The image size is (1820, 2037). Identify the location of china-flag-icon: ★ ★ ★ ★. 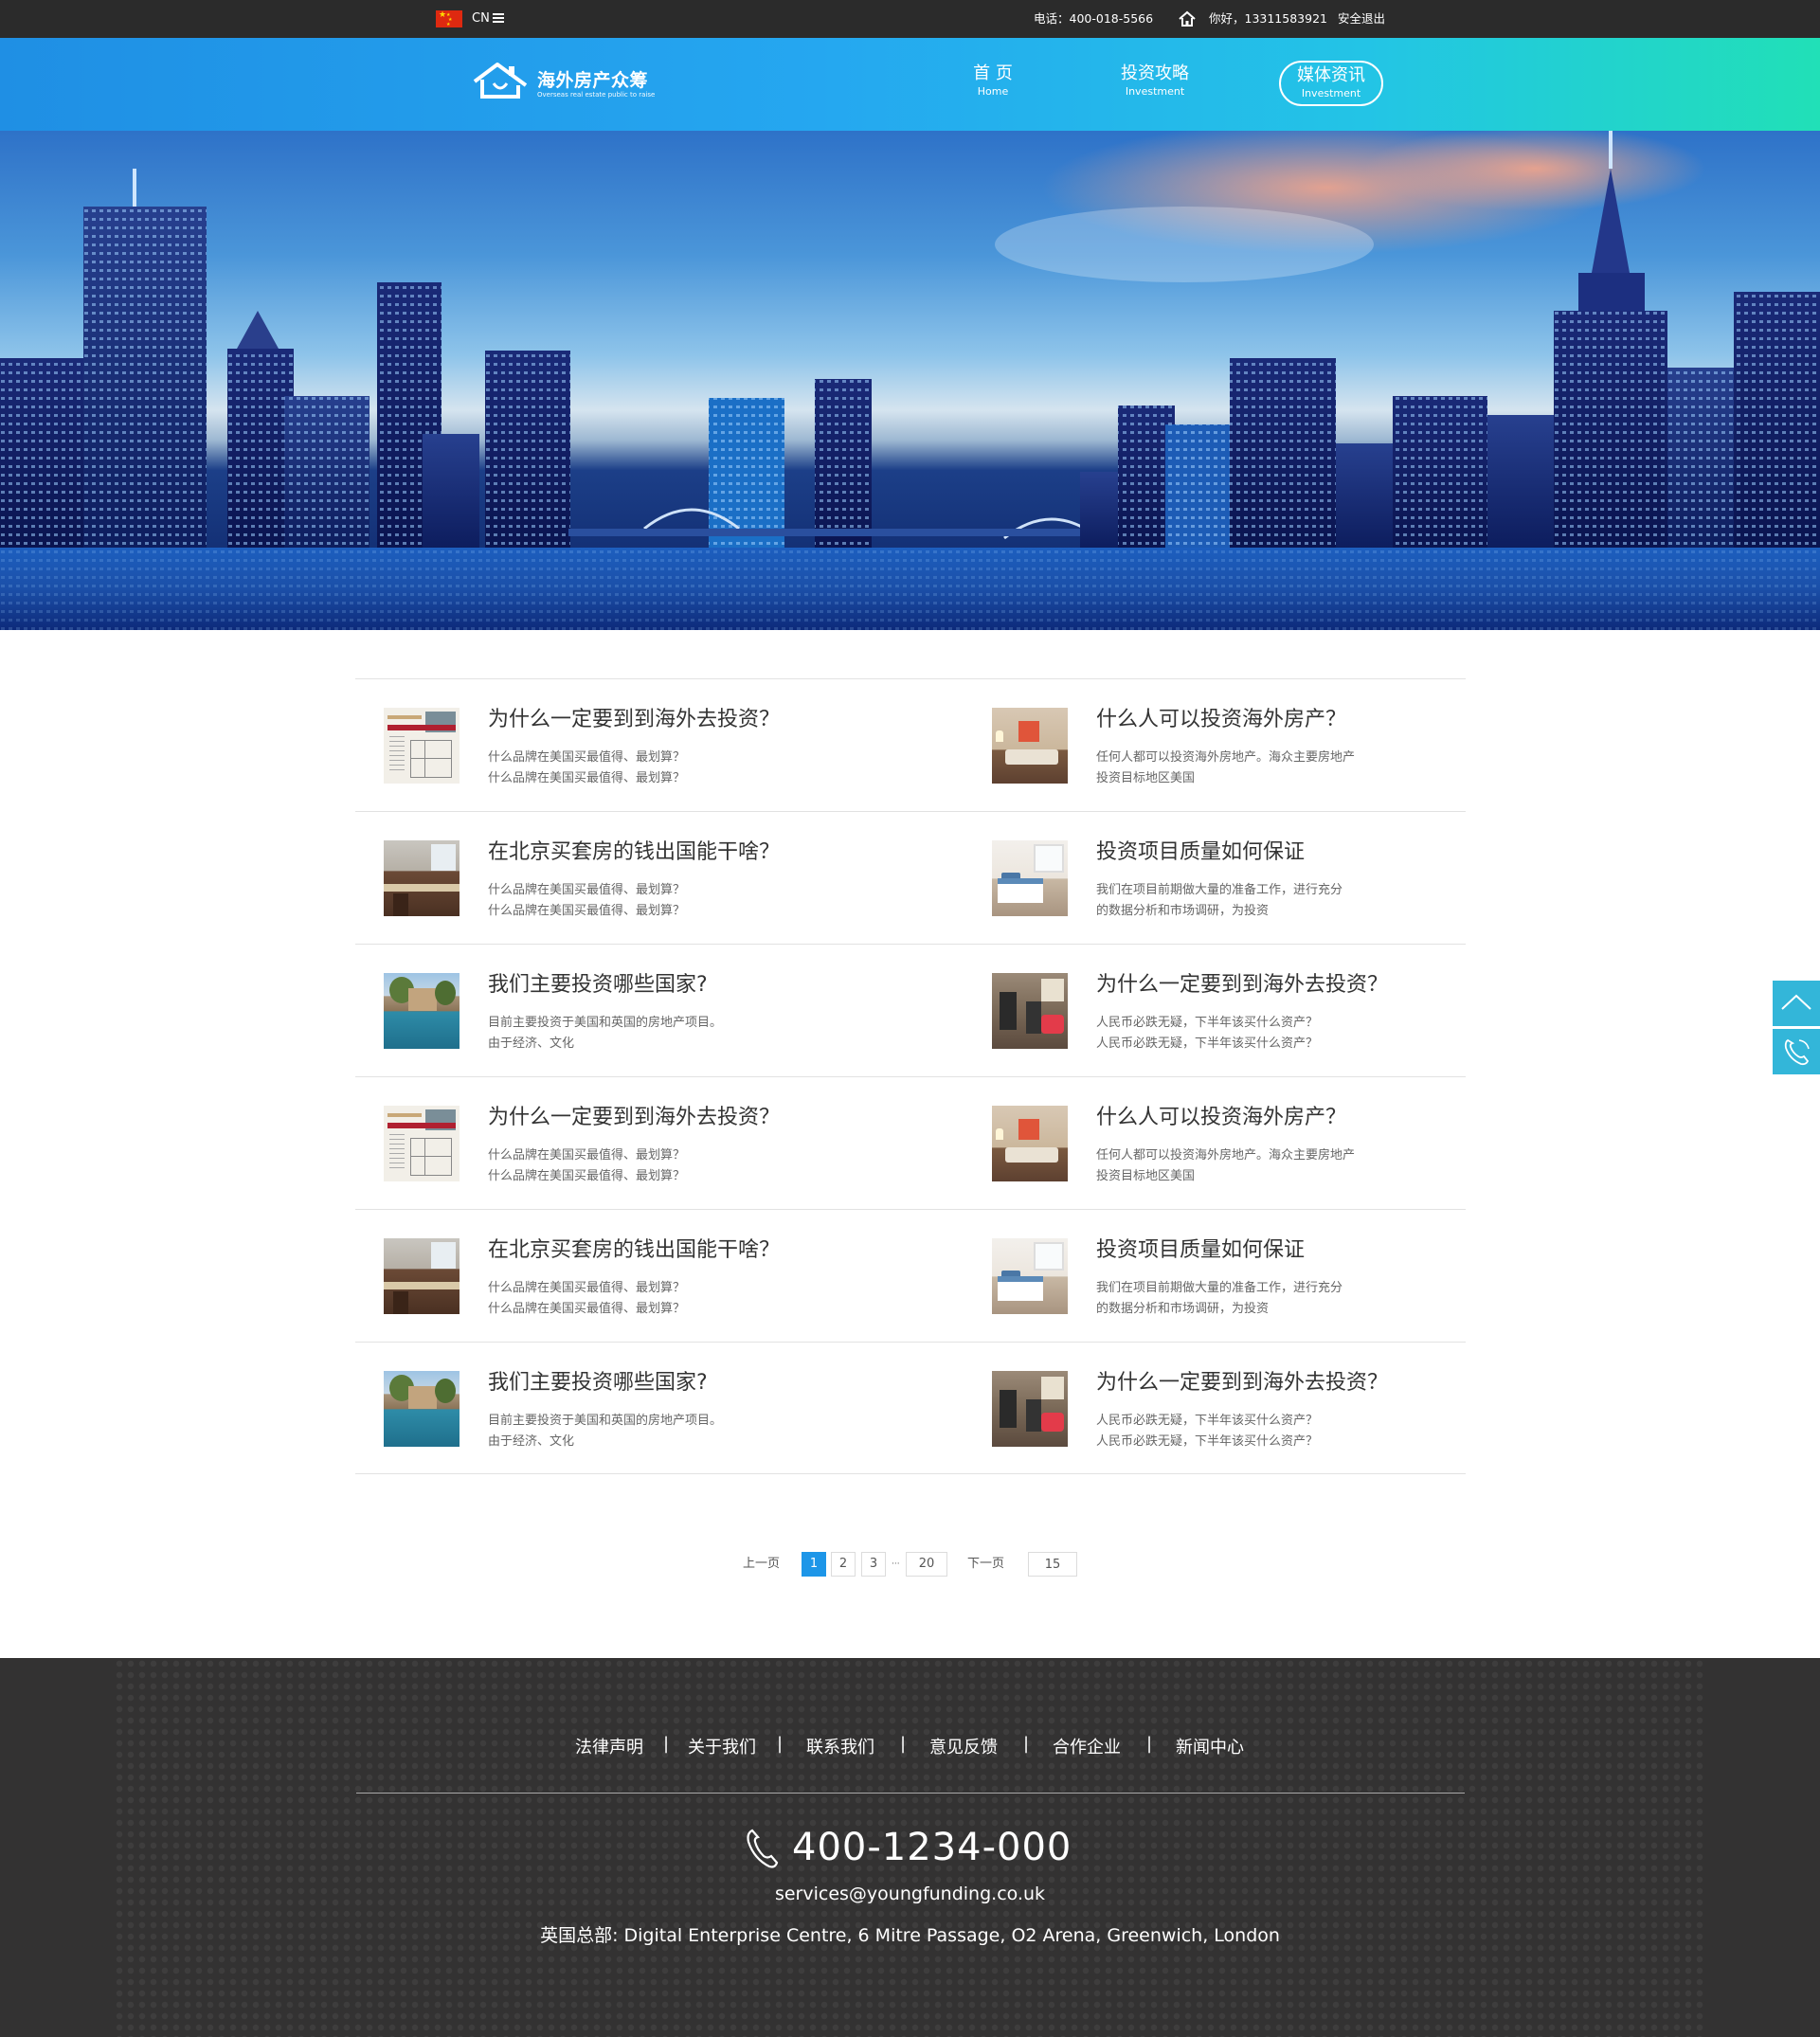
(449, 18).